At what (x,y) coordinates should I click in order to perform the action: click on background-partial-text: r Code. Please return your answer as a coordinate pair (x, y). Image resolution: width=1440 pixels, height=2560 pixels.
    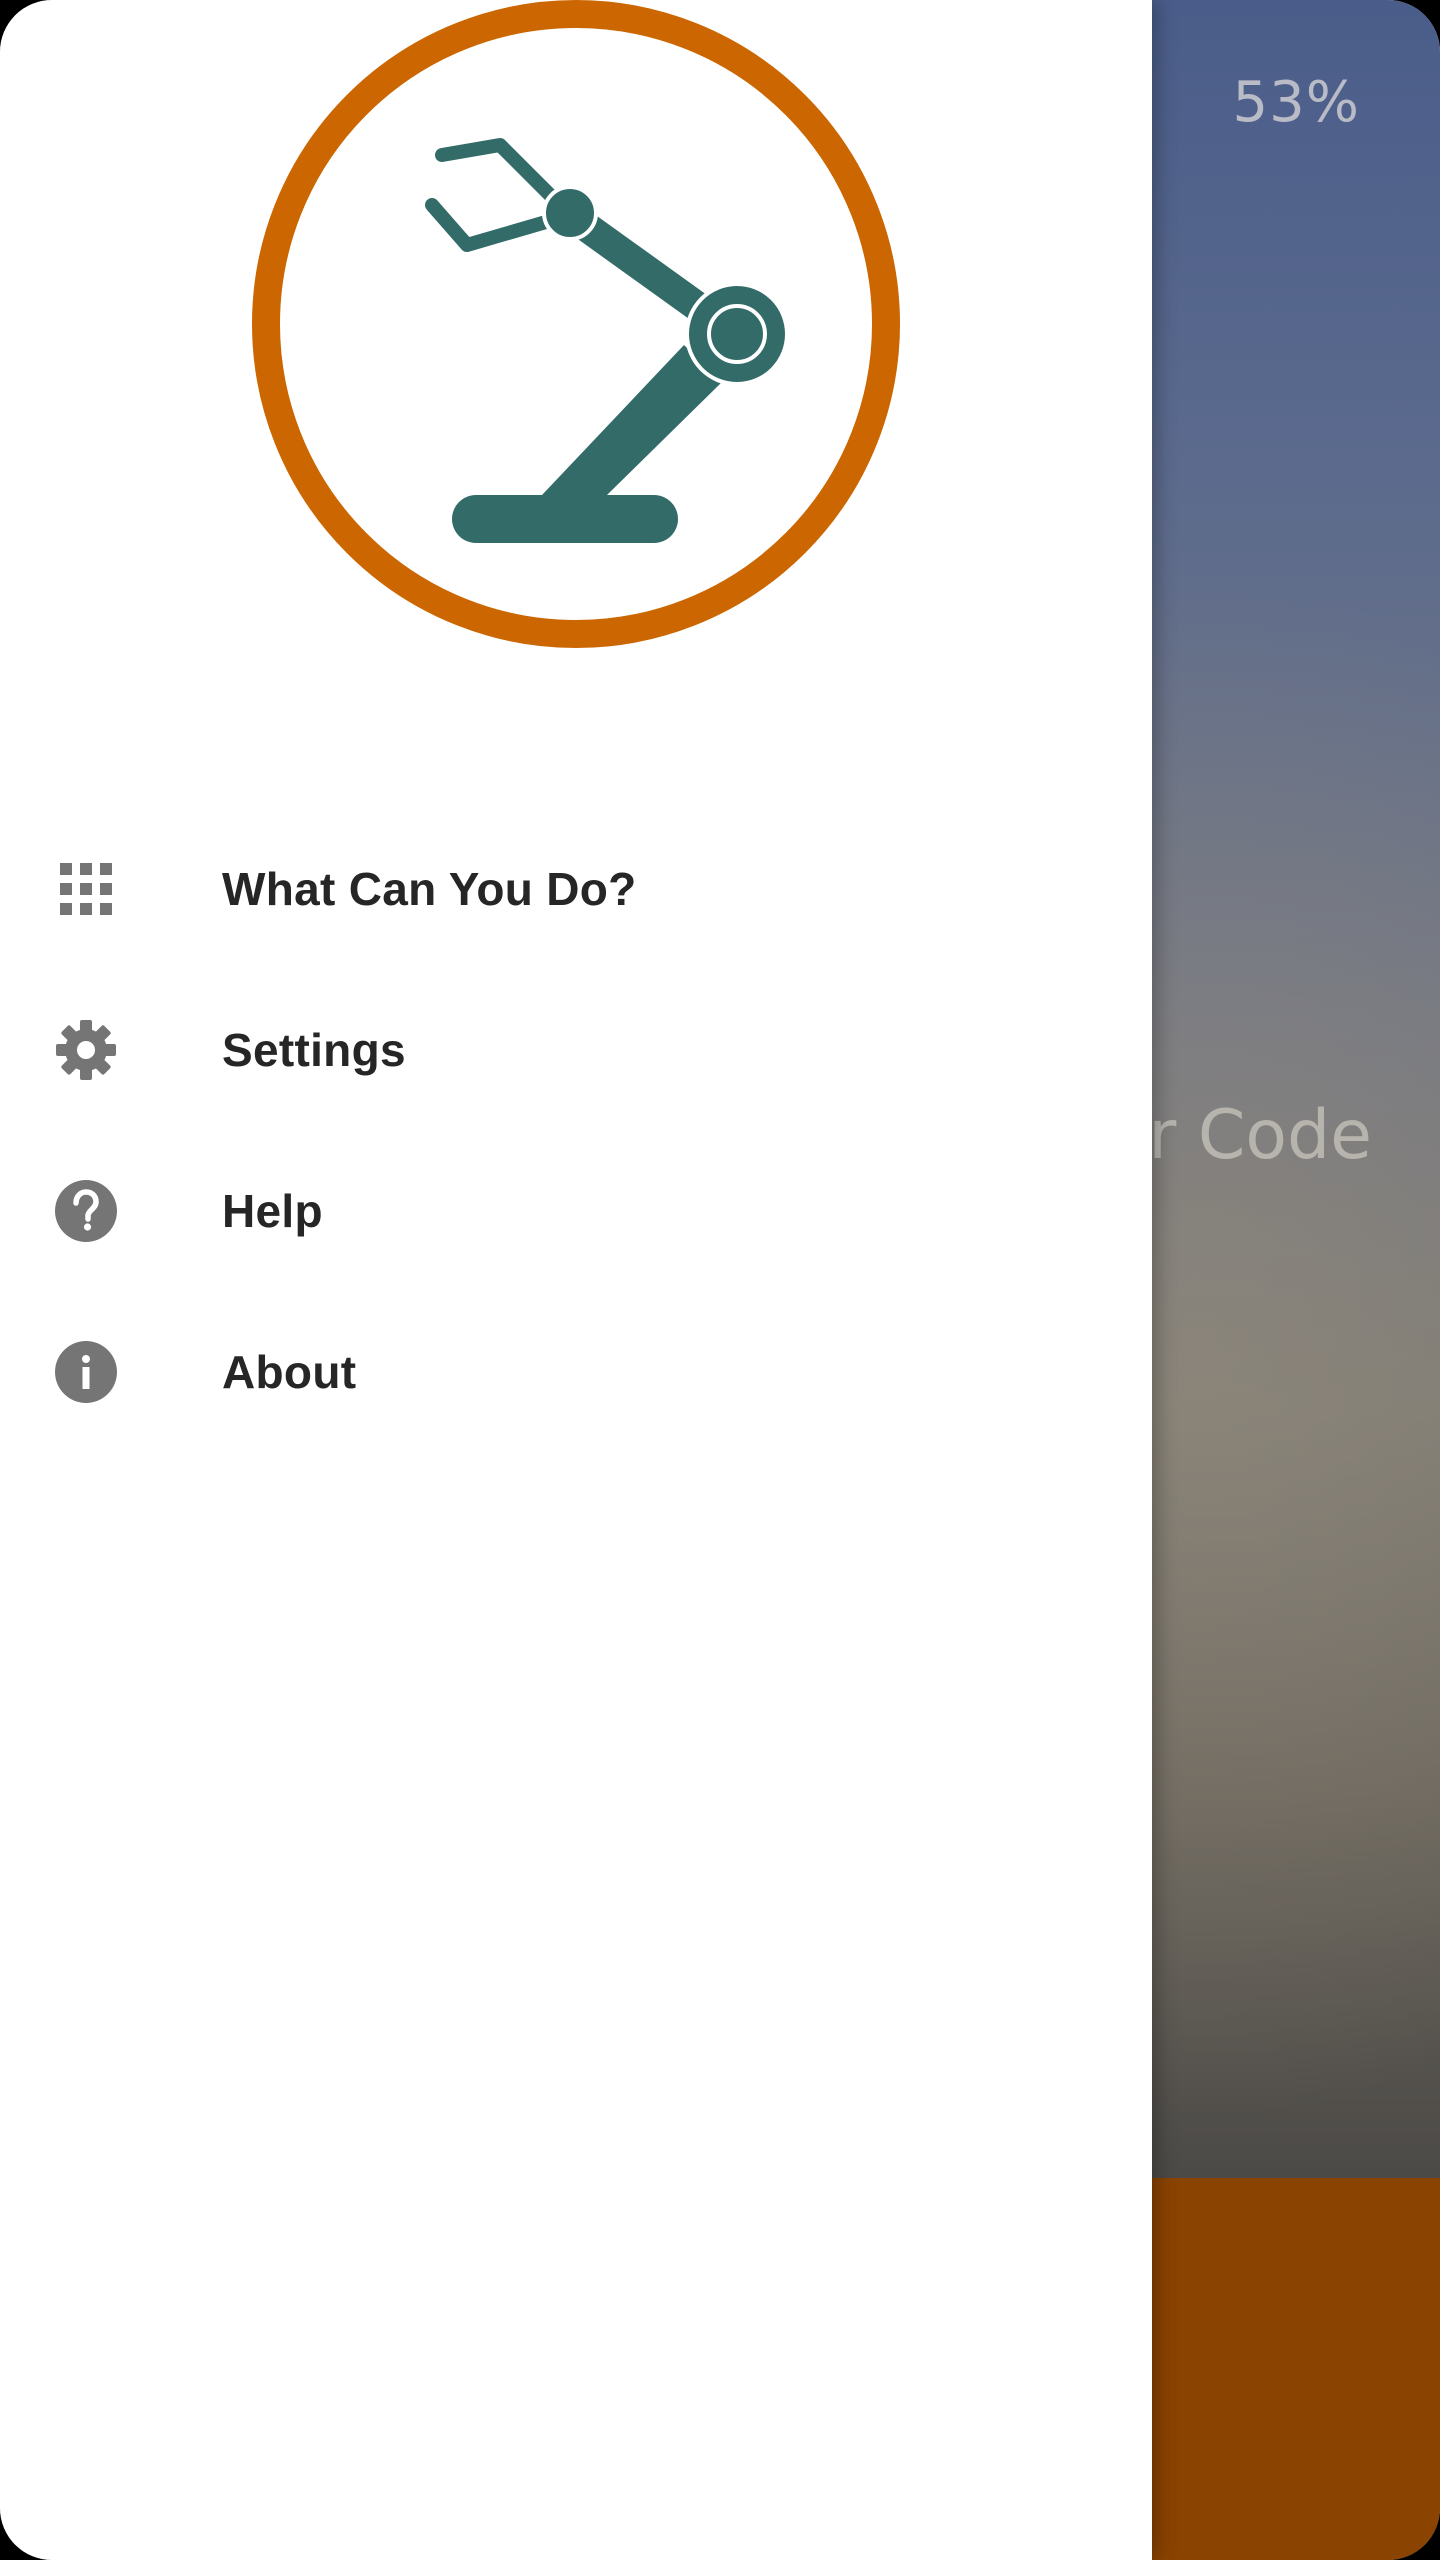
    Looking at the image, I should click on (1260, 1135).